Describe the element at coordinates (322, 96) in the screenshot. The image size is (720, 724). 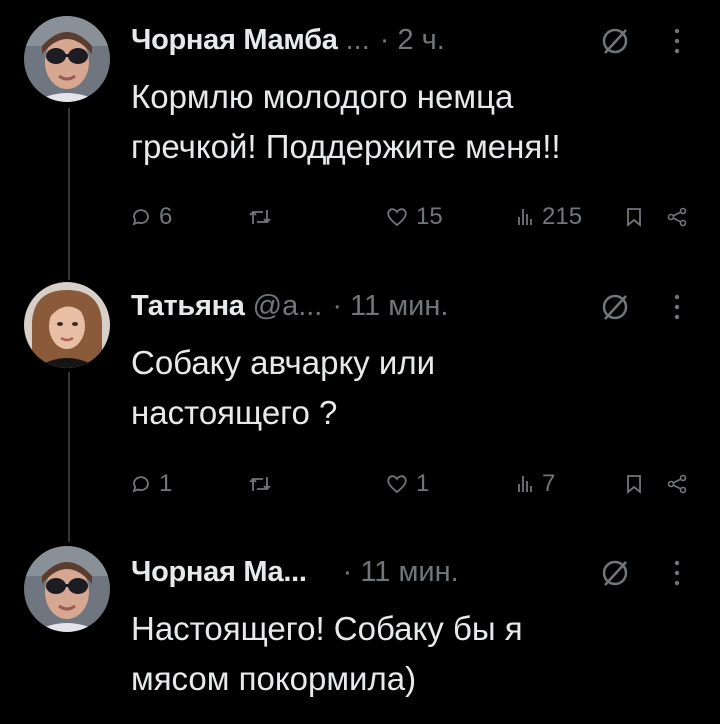
I see `text-line: Кормлю молодого немца` at that location.